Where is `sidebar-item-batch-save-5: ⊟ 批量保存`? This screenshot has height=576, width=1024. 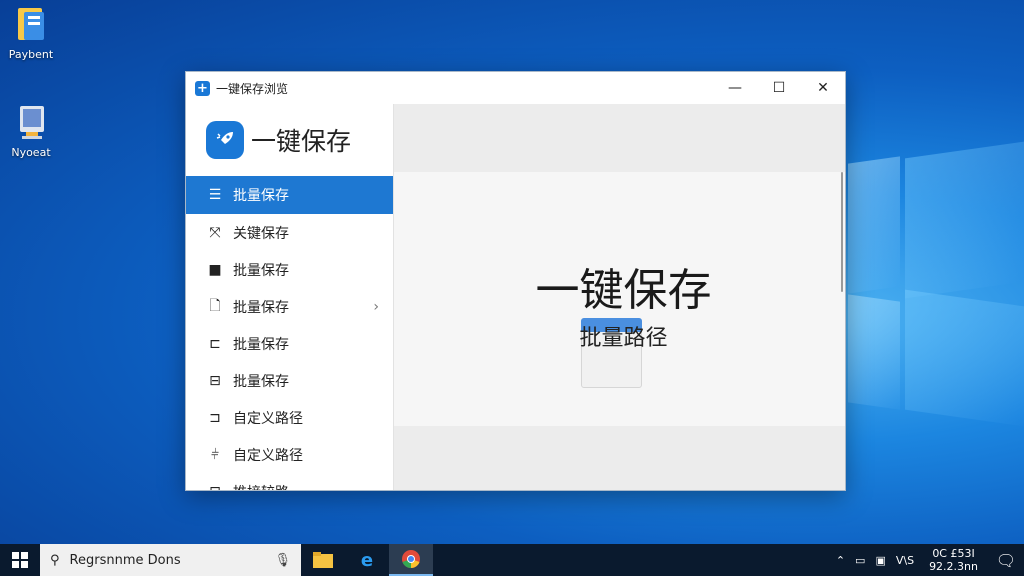 sidebar-item-batch-save-5: ⊟ 批量保存 is located at coordinates (289, 380).